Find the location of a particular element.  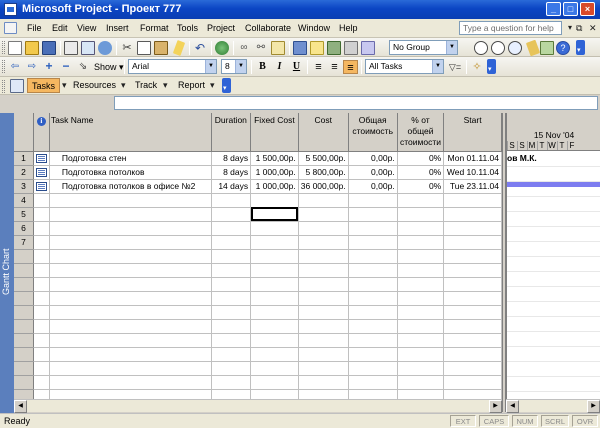

cell-pct: 0% is located at coordinates (421, 158).